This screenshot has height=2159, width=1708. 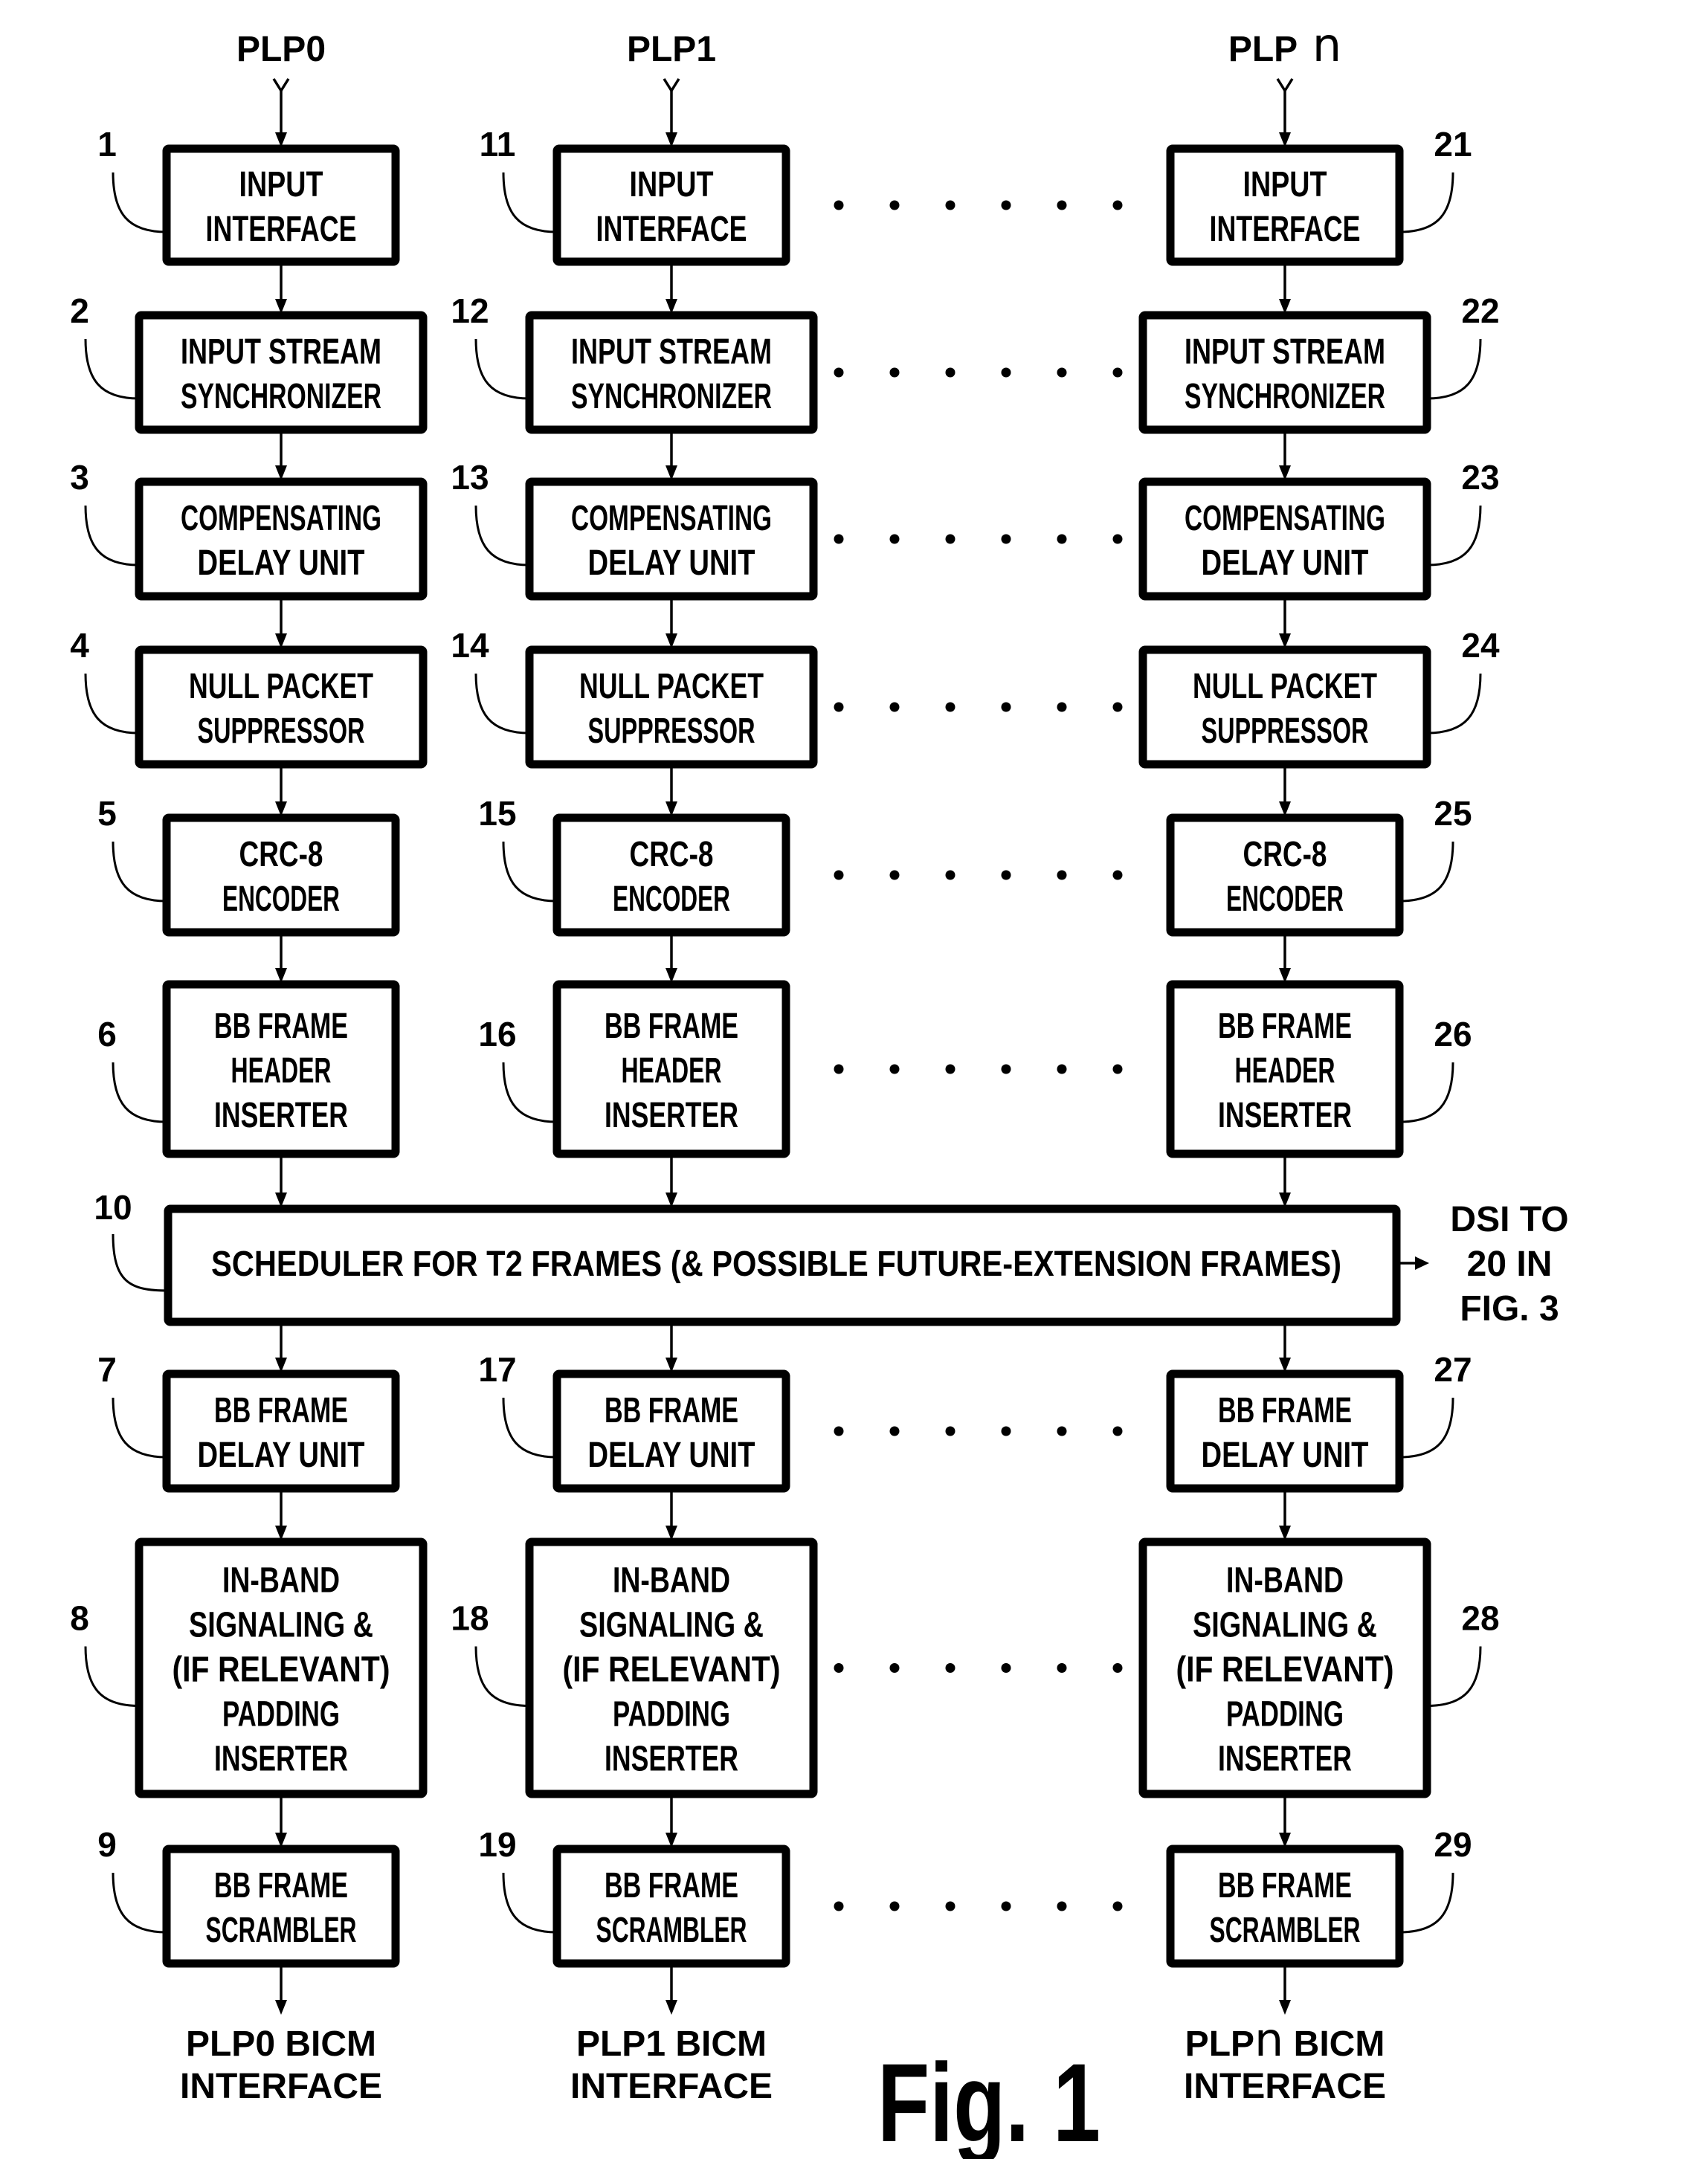 I want to click on block-18-label-line: PADDING, so click(x=671, y=1715).